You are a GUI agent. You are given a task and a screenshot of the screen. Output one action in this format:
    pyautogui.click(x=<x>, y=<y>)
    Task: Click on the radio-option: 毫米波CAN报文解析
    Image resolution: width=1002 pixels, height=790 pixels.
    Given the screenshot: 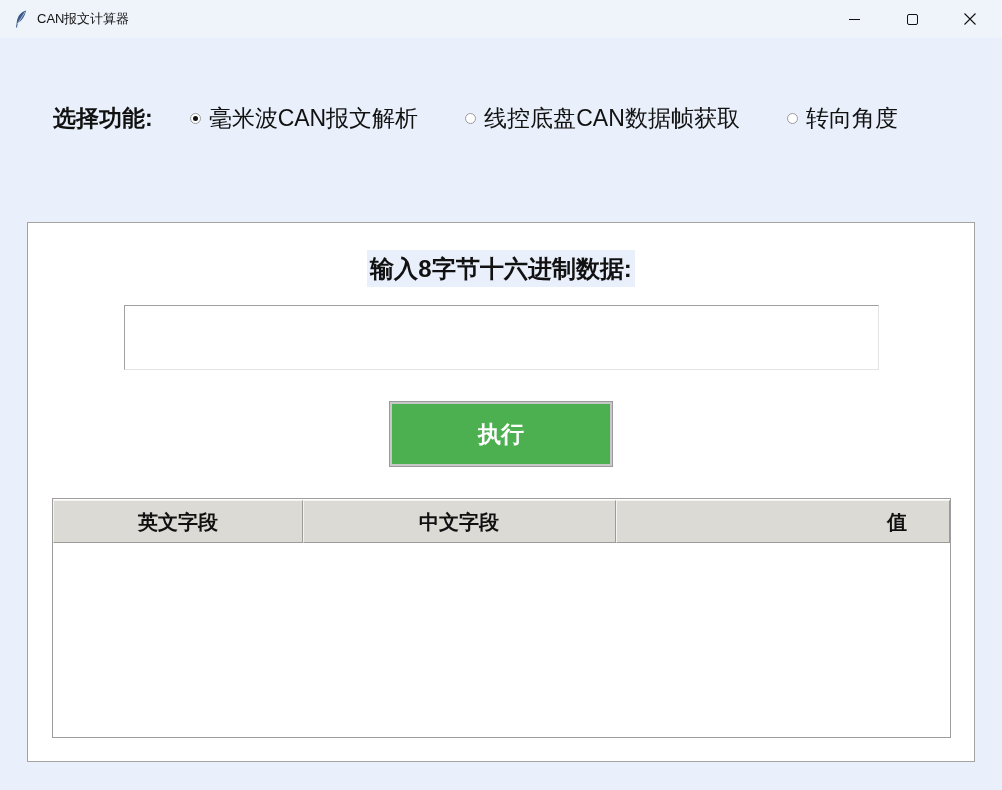 What is the action you would take?
    pyautogui.click(x=304, y=118)
    